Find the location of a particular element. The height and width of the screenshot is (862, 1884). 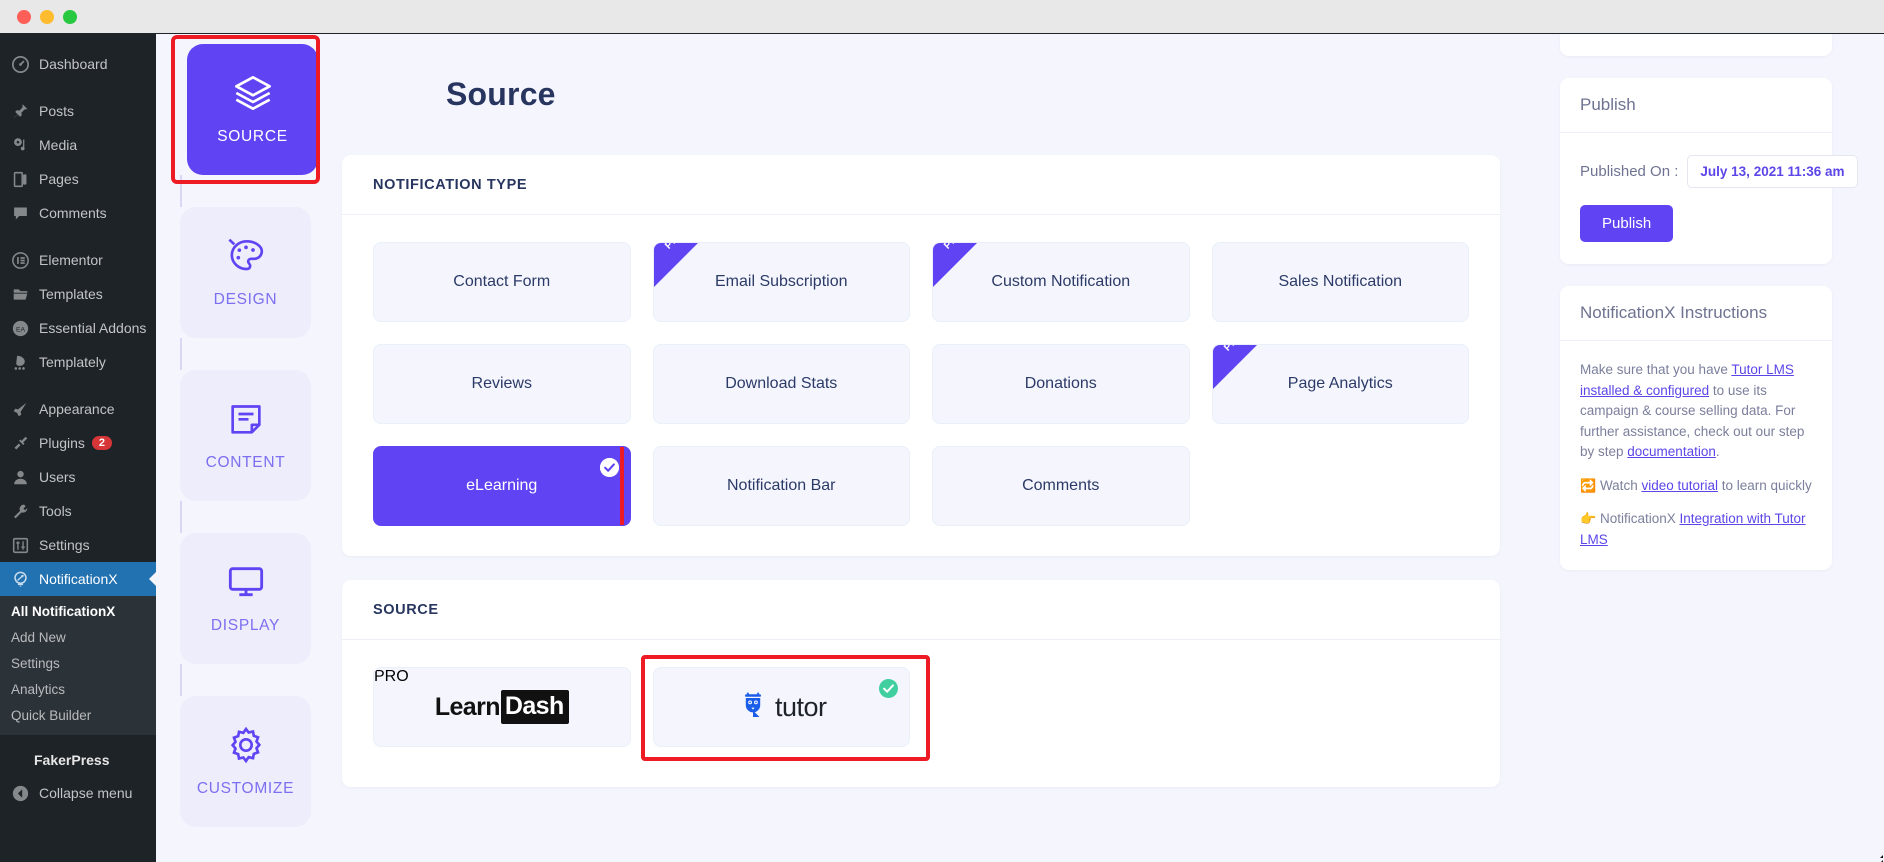

folder-icon is located at coordinates (20, 294).